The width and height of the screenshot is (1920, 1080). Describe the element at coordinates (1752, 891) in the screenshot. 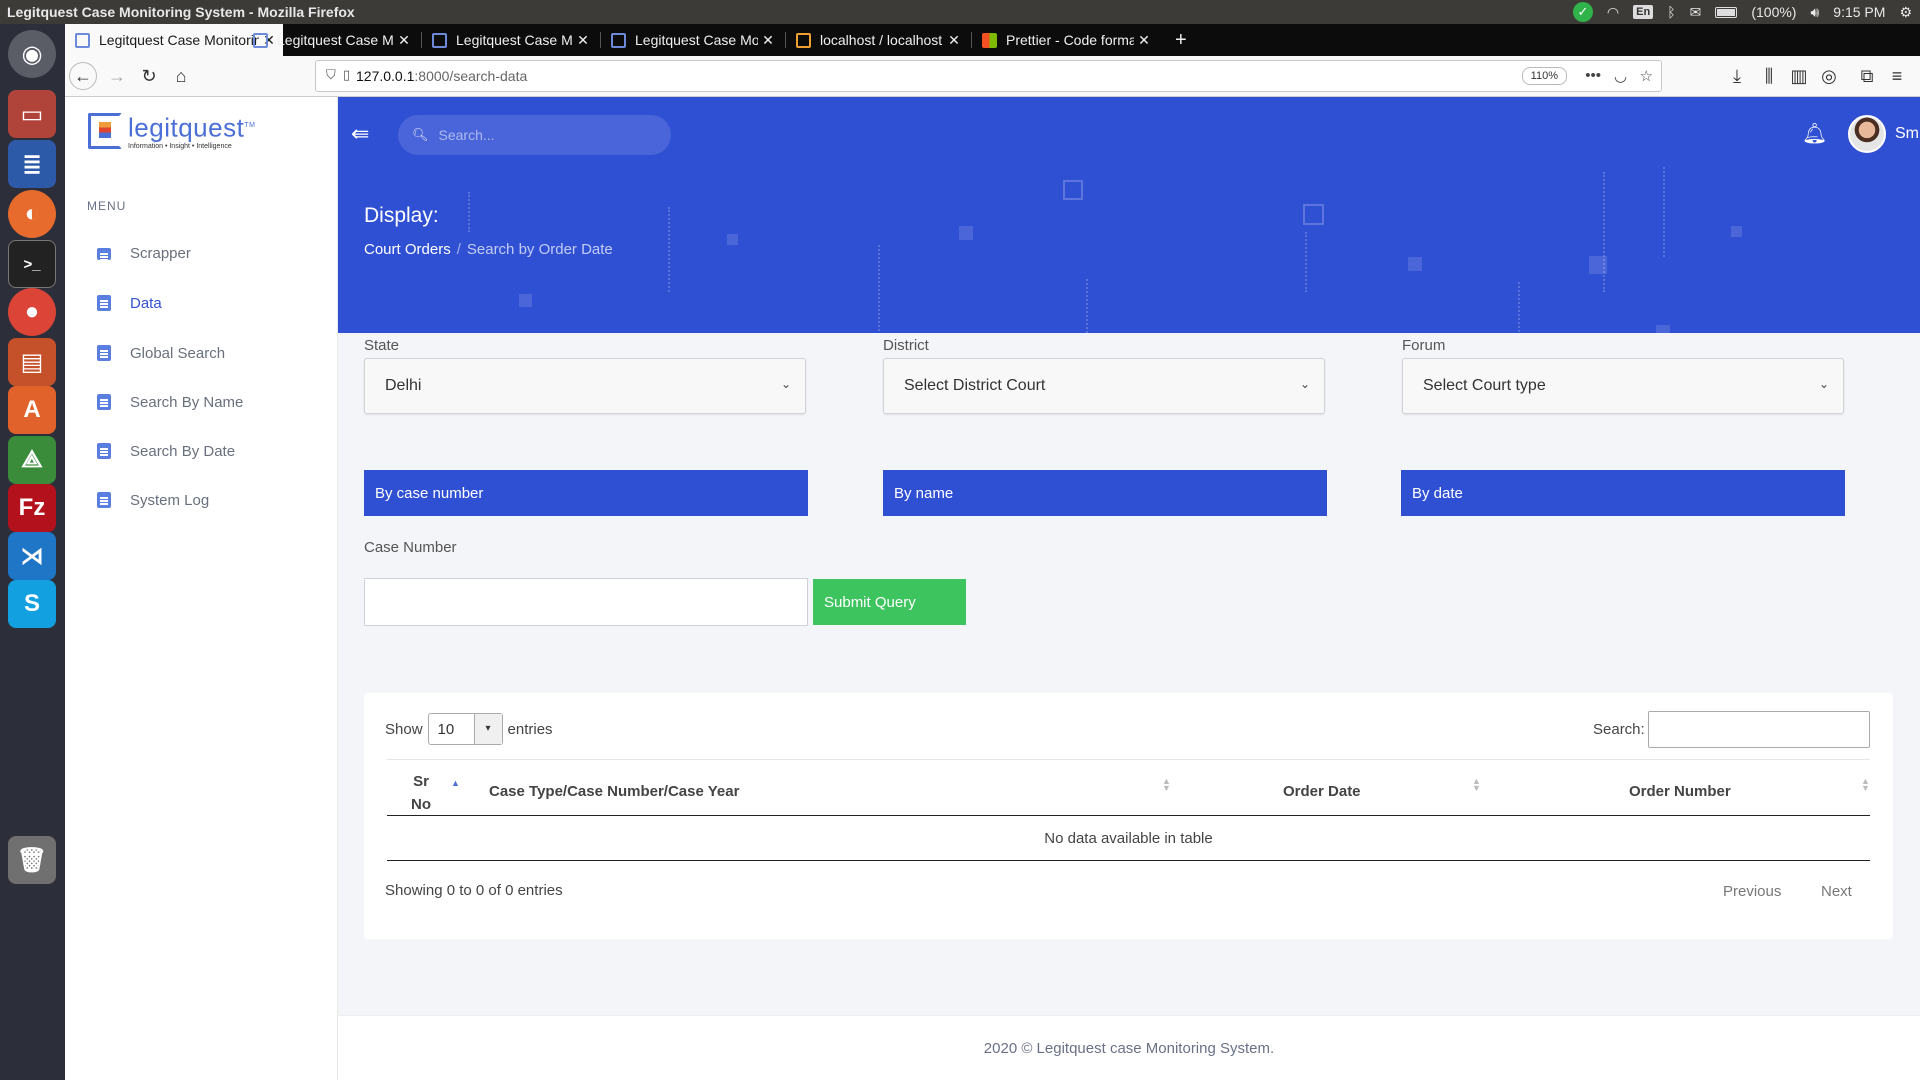

I see `previous-page-button: Previous` at that location.